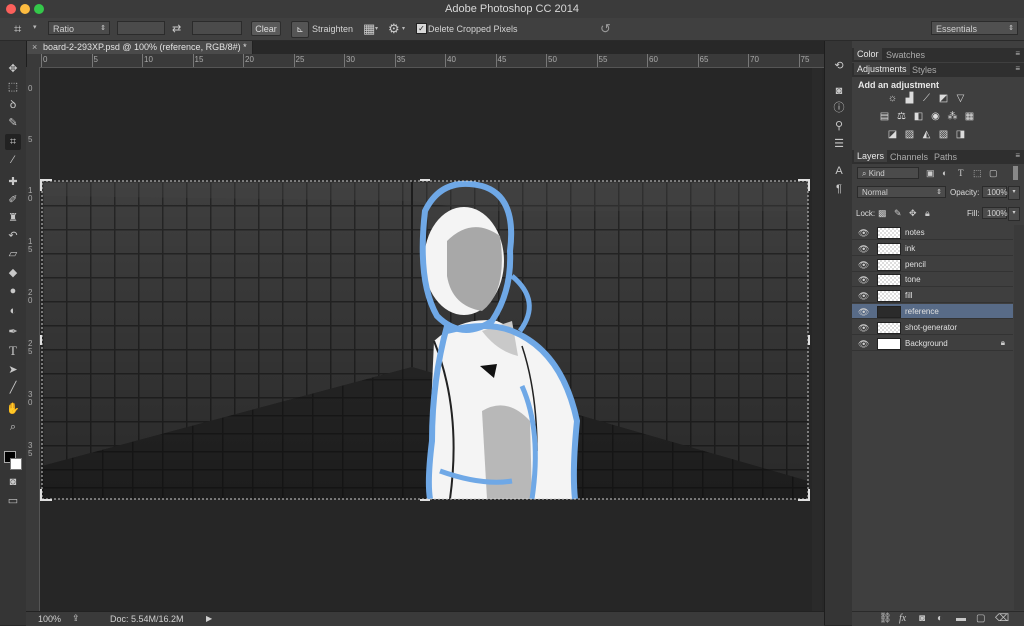 The height and width of the screenshot is (626, 1024). Describe the element at coordinates (885, 618) in the screenshot. I see `link-layers-icon: ⛓` at that location.